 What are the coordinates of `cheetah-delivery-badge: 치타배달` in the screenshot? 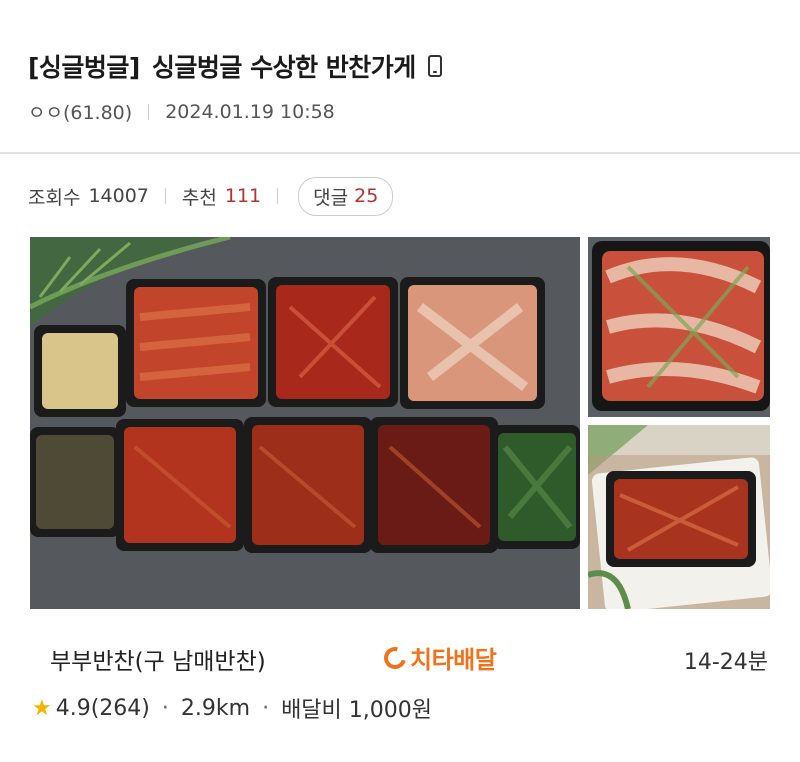 It's located at (438, 657).